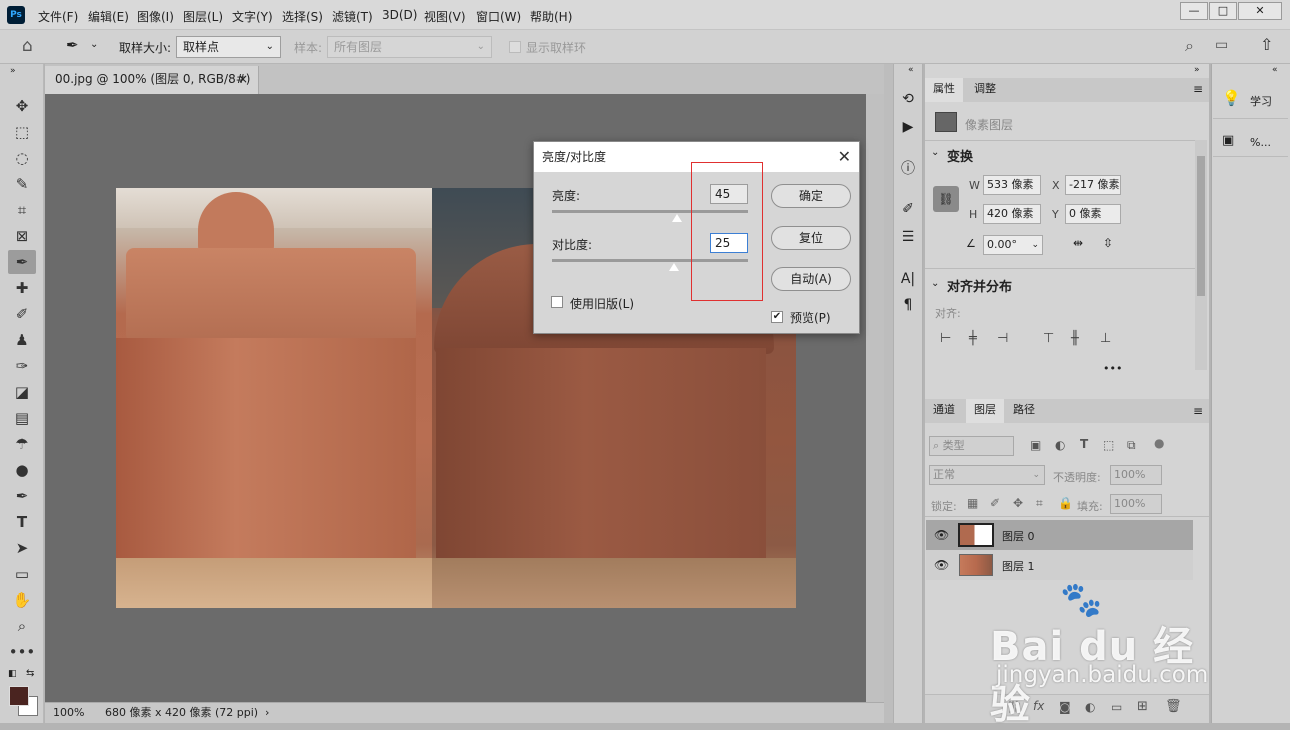  I want to click on new-group-icon: ▭, so click(1116, 707).